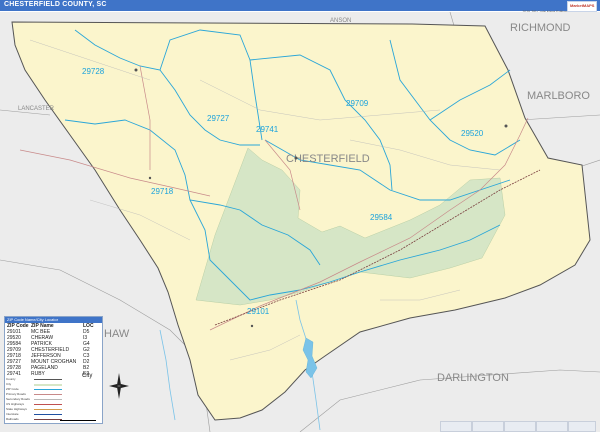 The height and width of the screenshot is (432, 600). What do you see at coordinates (78, 419) in the screenshot?
I see `scale-bar` at bounding box center [78, 419].